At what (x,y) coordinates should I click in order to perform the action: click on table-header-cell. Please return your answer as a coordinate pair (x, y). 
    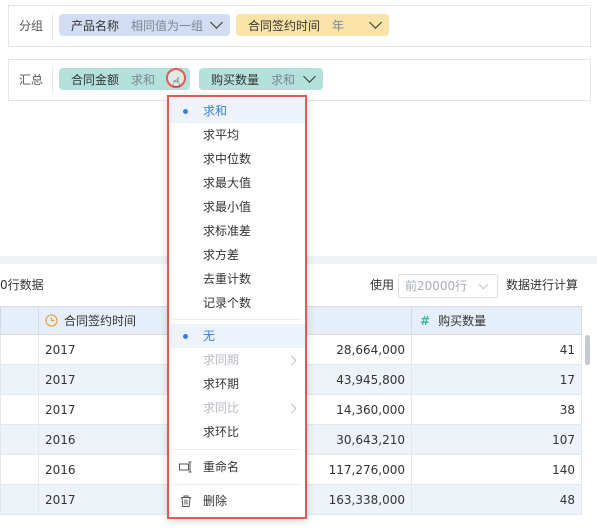
    Looking at the image, I should click on (19, 320).